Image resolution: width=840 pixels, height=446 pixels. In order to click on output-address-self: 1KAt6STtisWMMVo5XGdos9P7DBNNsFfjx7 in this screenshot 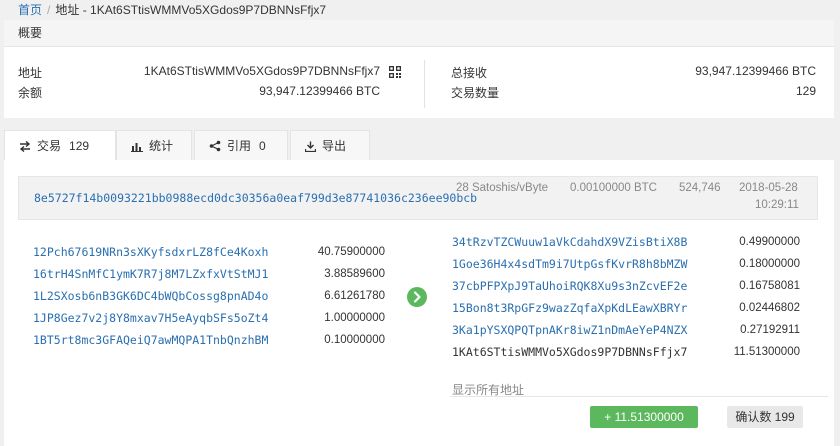, I will do `click(570, 352)`.